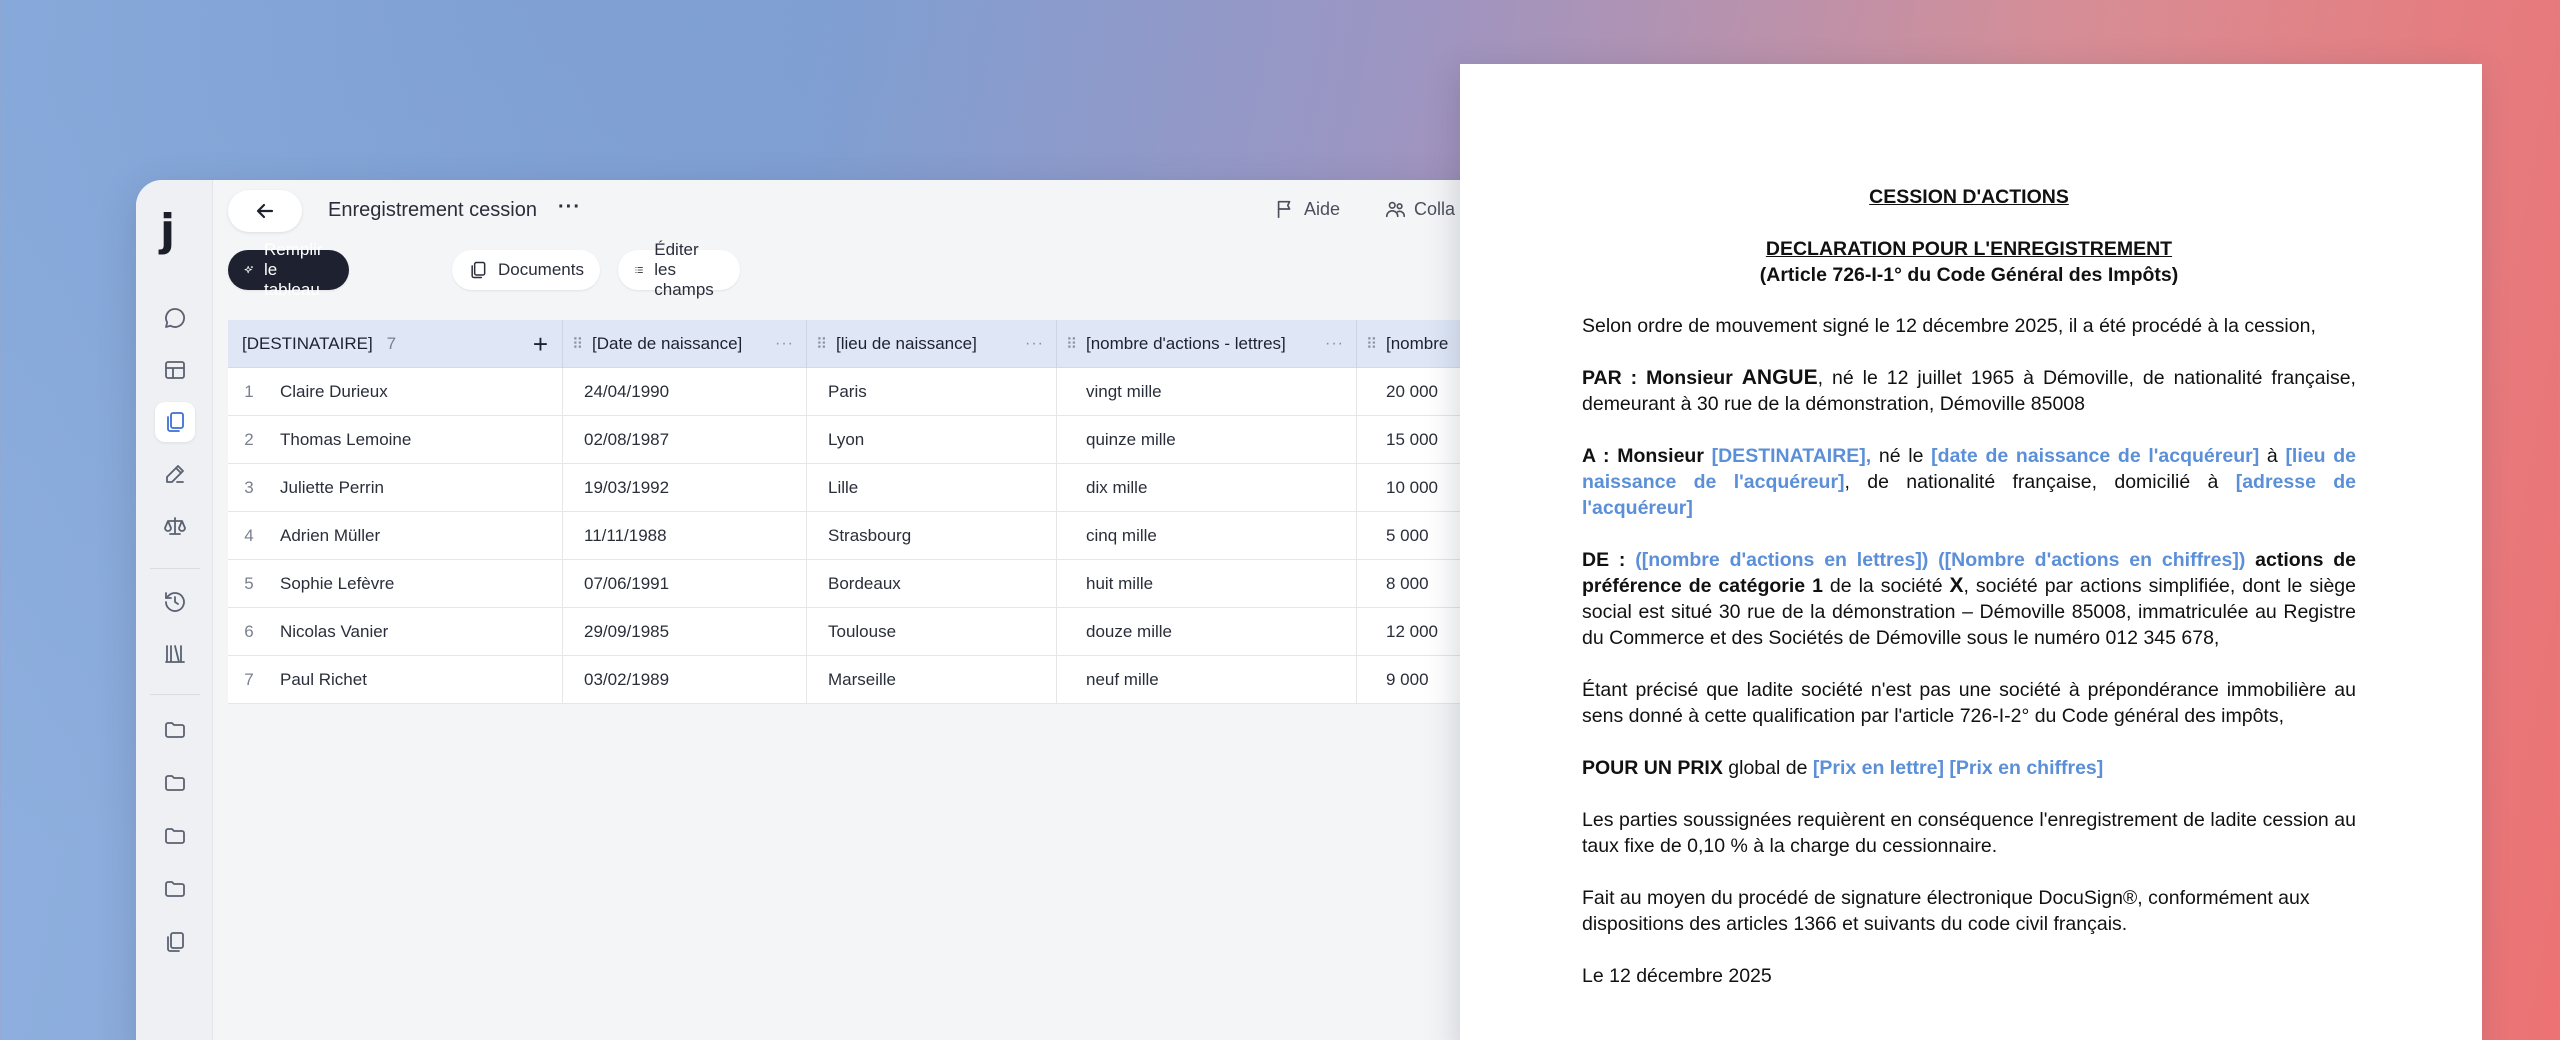 The image size is (2560, 1040). What do you see at coordinates (943, 680) in the screenshot?
I see `table-cell: Marseille` at bounding box center [943, 680].